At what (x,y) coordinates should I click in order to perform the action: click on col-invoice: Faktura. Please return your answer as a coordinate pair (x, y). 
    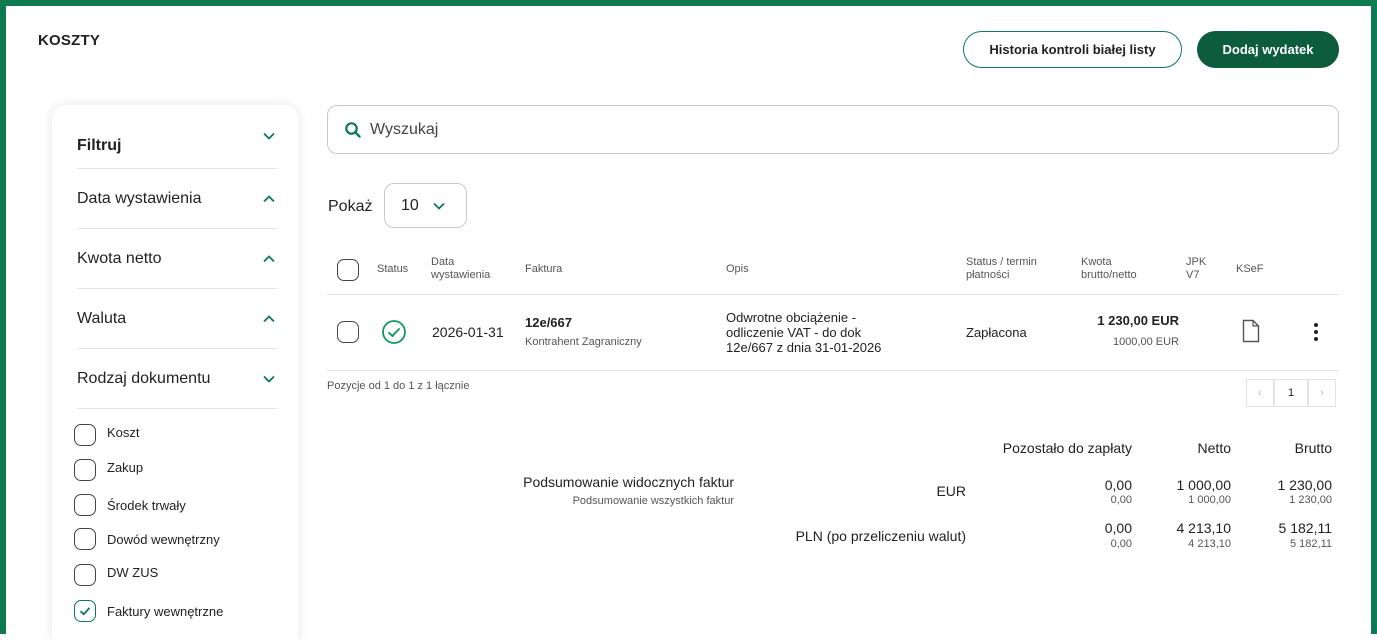
    Looking at the image, I should click on (544, 269).